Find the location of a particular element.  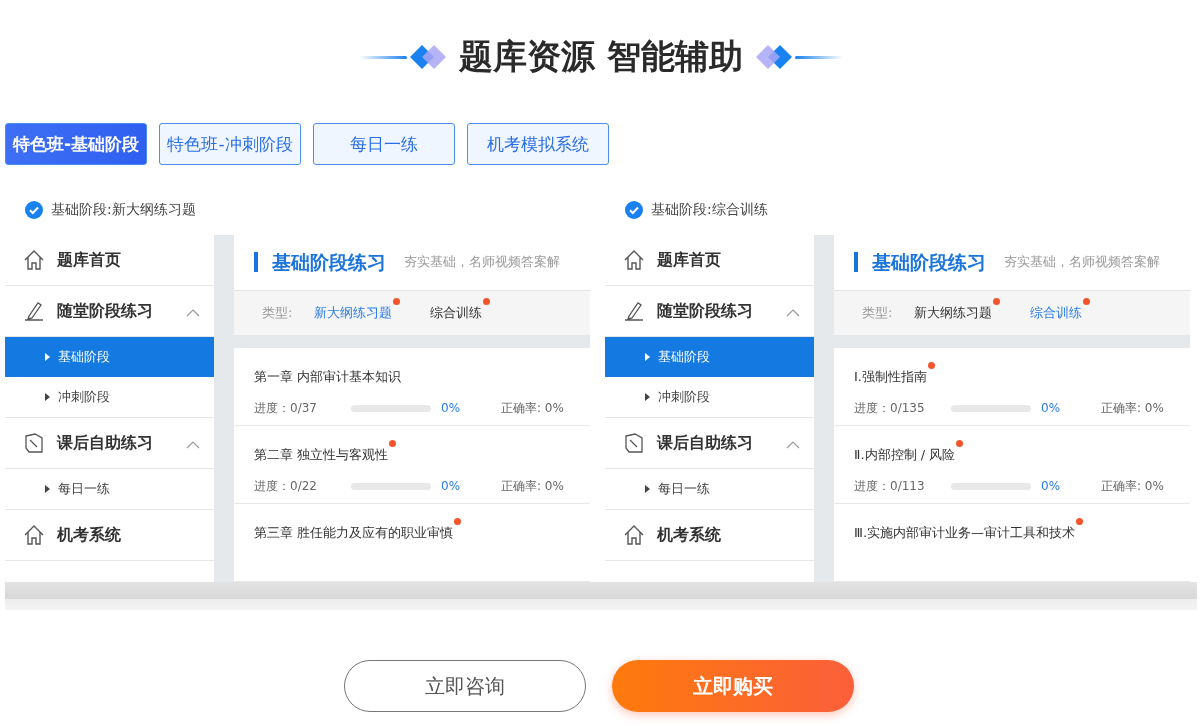

category-tab: 特色班-冲刺阶段 is located at coordinates (230, 144).